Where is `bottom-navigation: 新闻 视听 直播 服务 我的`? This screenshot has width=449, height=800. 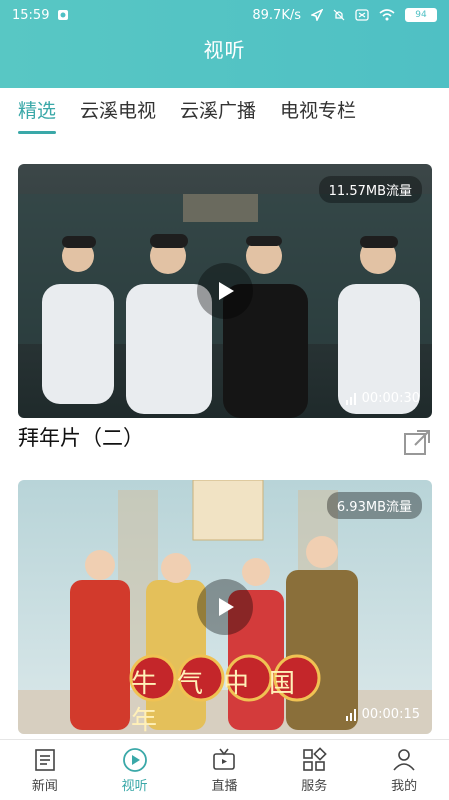
bottom-navigation: 新闻 视听 直播 服务 我的 is located at coordinates (224, 769).